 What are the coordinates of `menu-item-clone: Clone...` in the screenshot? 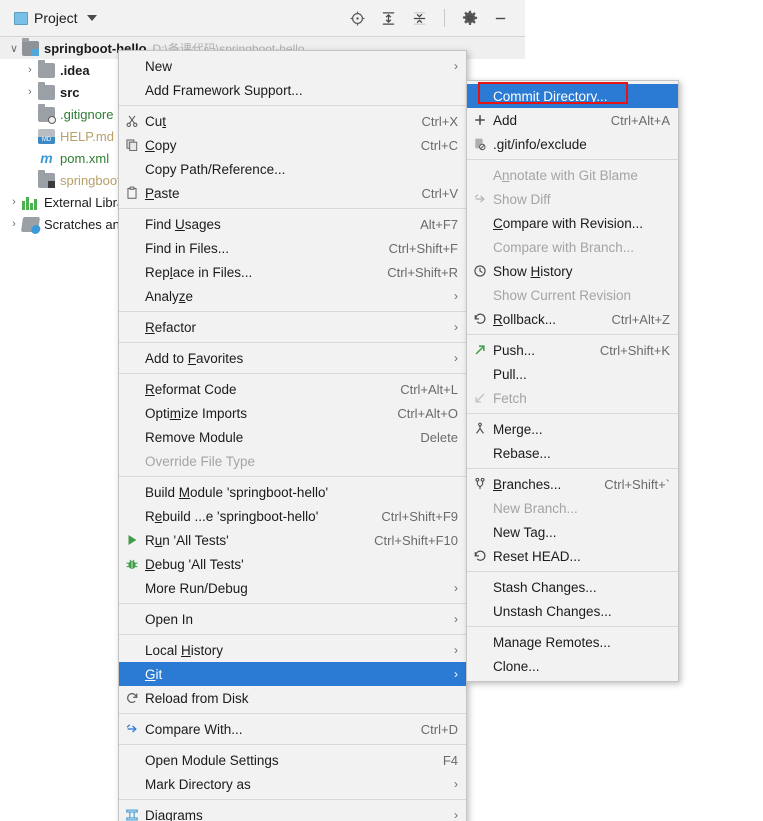 It's located at (572, 666).